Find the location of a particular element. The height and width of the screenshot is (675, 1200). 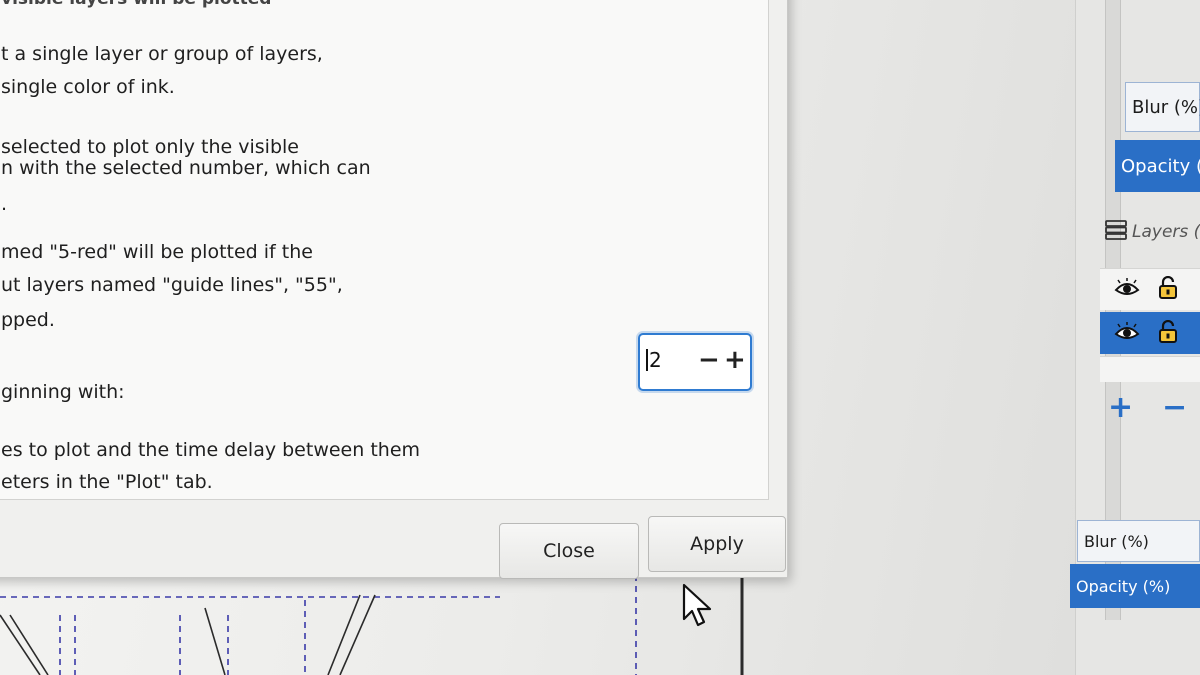

help-text-line: . is located at coordinates (4, 204).